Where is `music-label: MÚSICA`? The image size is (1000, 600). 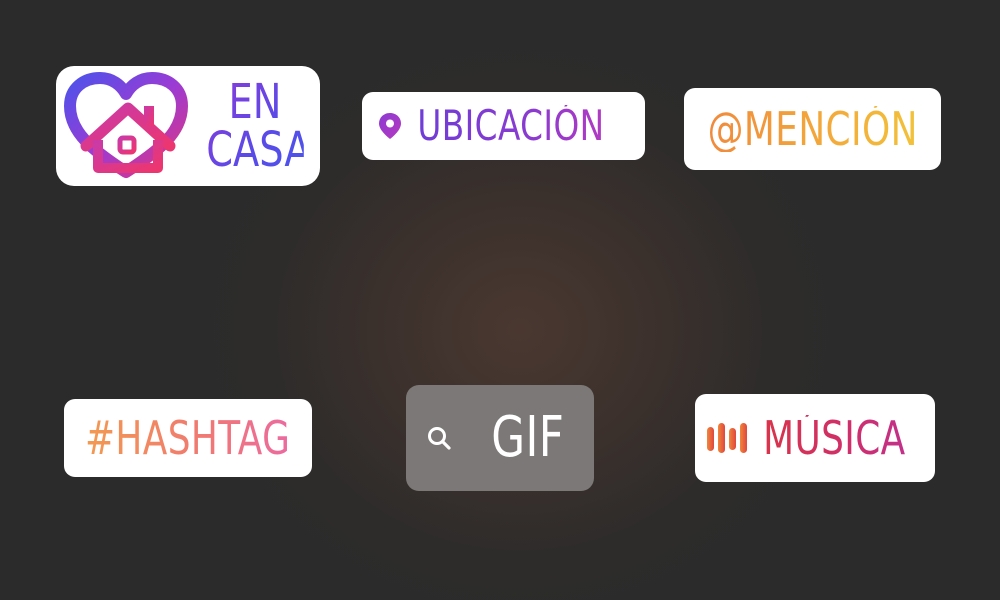
music-label: MÚSICA is located at coordinates (834, 438).